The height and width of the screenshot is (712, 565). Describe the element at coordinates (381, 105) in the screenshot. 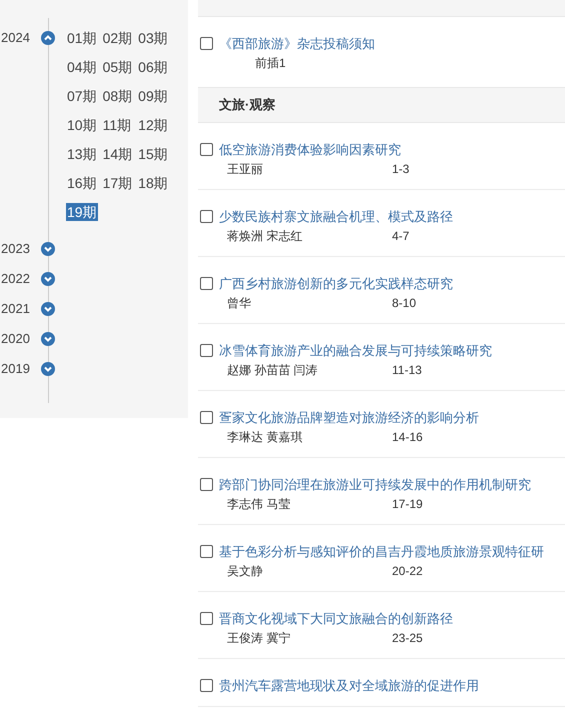

I see `section-heading: 文旅·观察` at that location.